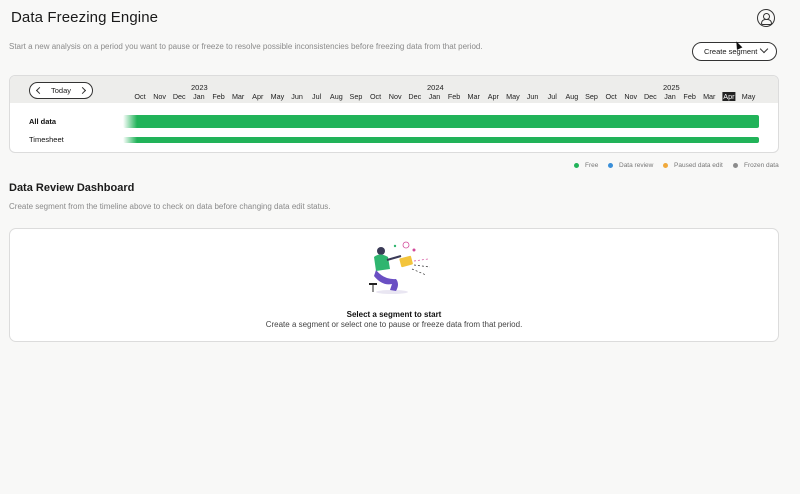 This screenshot has width=800, height=494. Describe the element at coordinates (72, 188) in the screenshot. I see `dashboard-title: Data Review Dashboard` at that location.